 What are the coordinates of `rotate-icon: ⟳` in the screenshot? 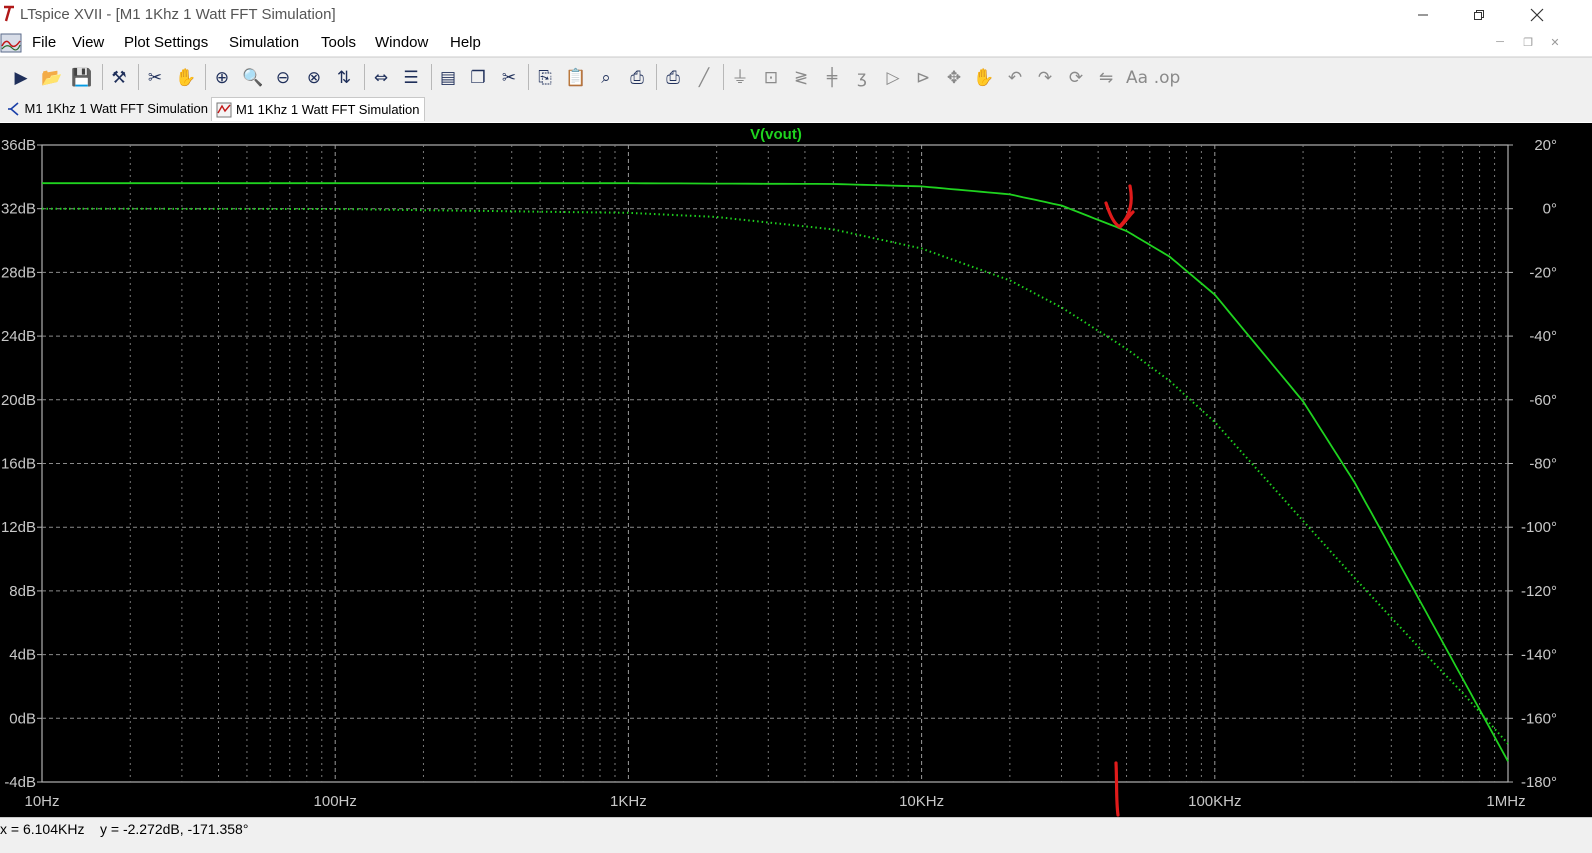 It's located at (1075, 78).